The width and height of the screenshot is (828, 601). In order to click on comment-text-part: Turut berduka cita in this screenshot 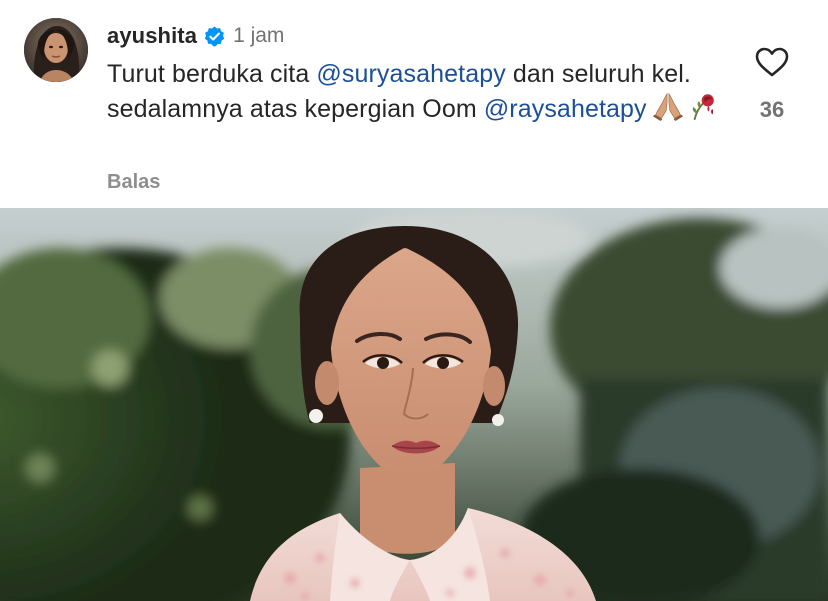, I will do `click(212, 74)`.